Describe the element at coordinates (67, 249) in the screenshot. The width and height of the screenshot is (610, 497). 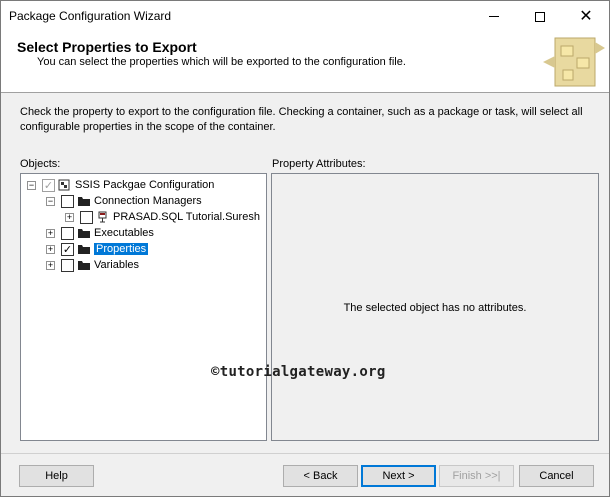
I see `properties-checkbox: ✓` at that location.